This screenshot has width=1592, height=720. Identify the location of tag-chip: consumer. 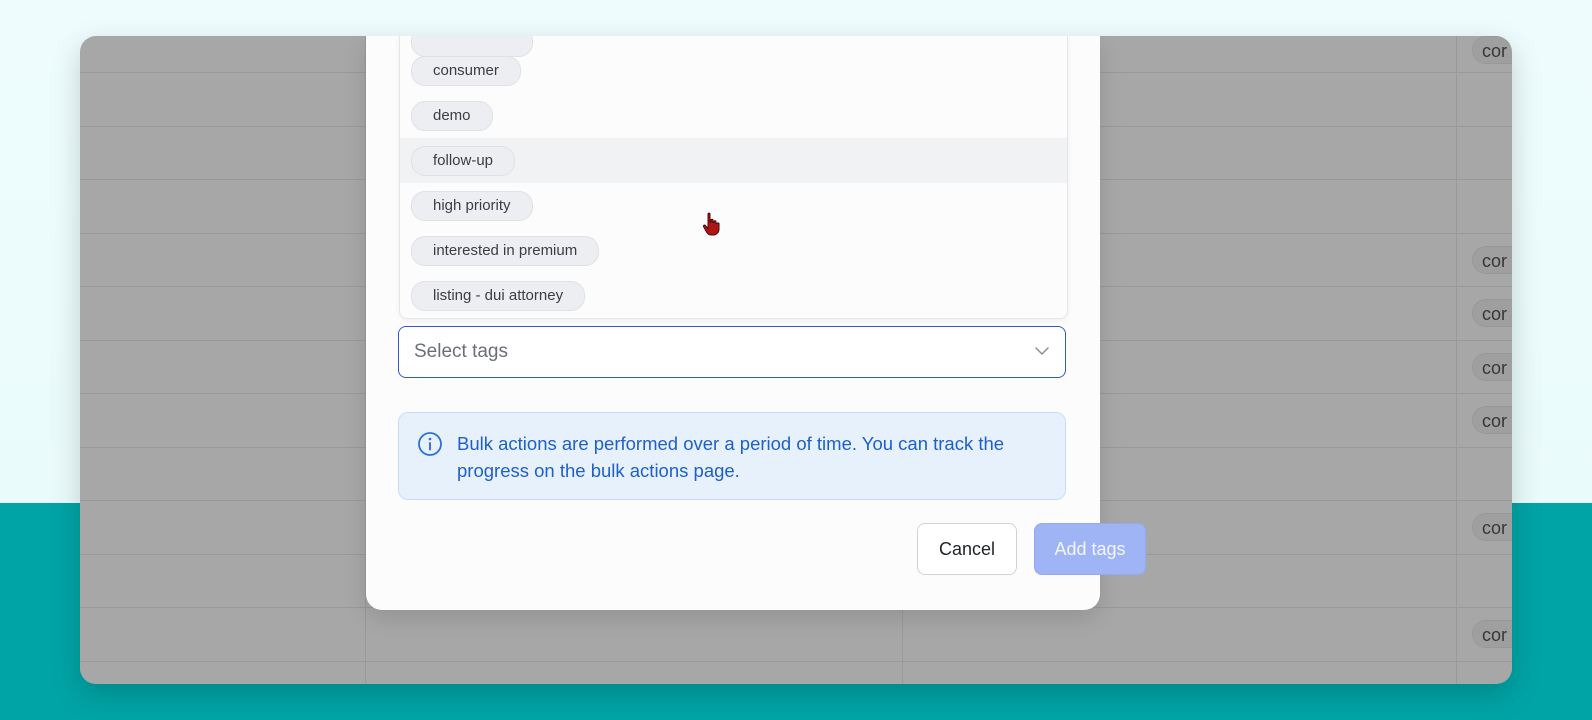
(466, 71).